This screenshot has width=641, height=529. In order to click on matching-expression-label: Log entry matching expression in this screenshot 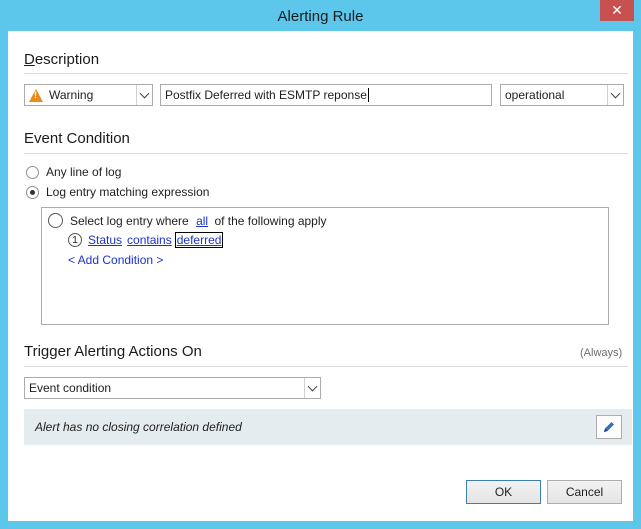, I will do `click(128, 192)`.